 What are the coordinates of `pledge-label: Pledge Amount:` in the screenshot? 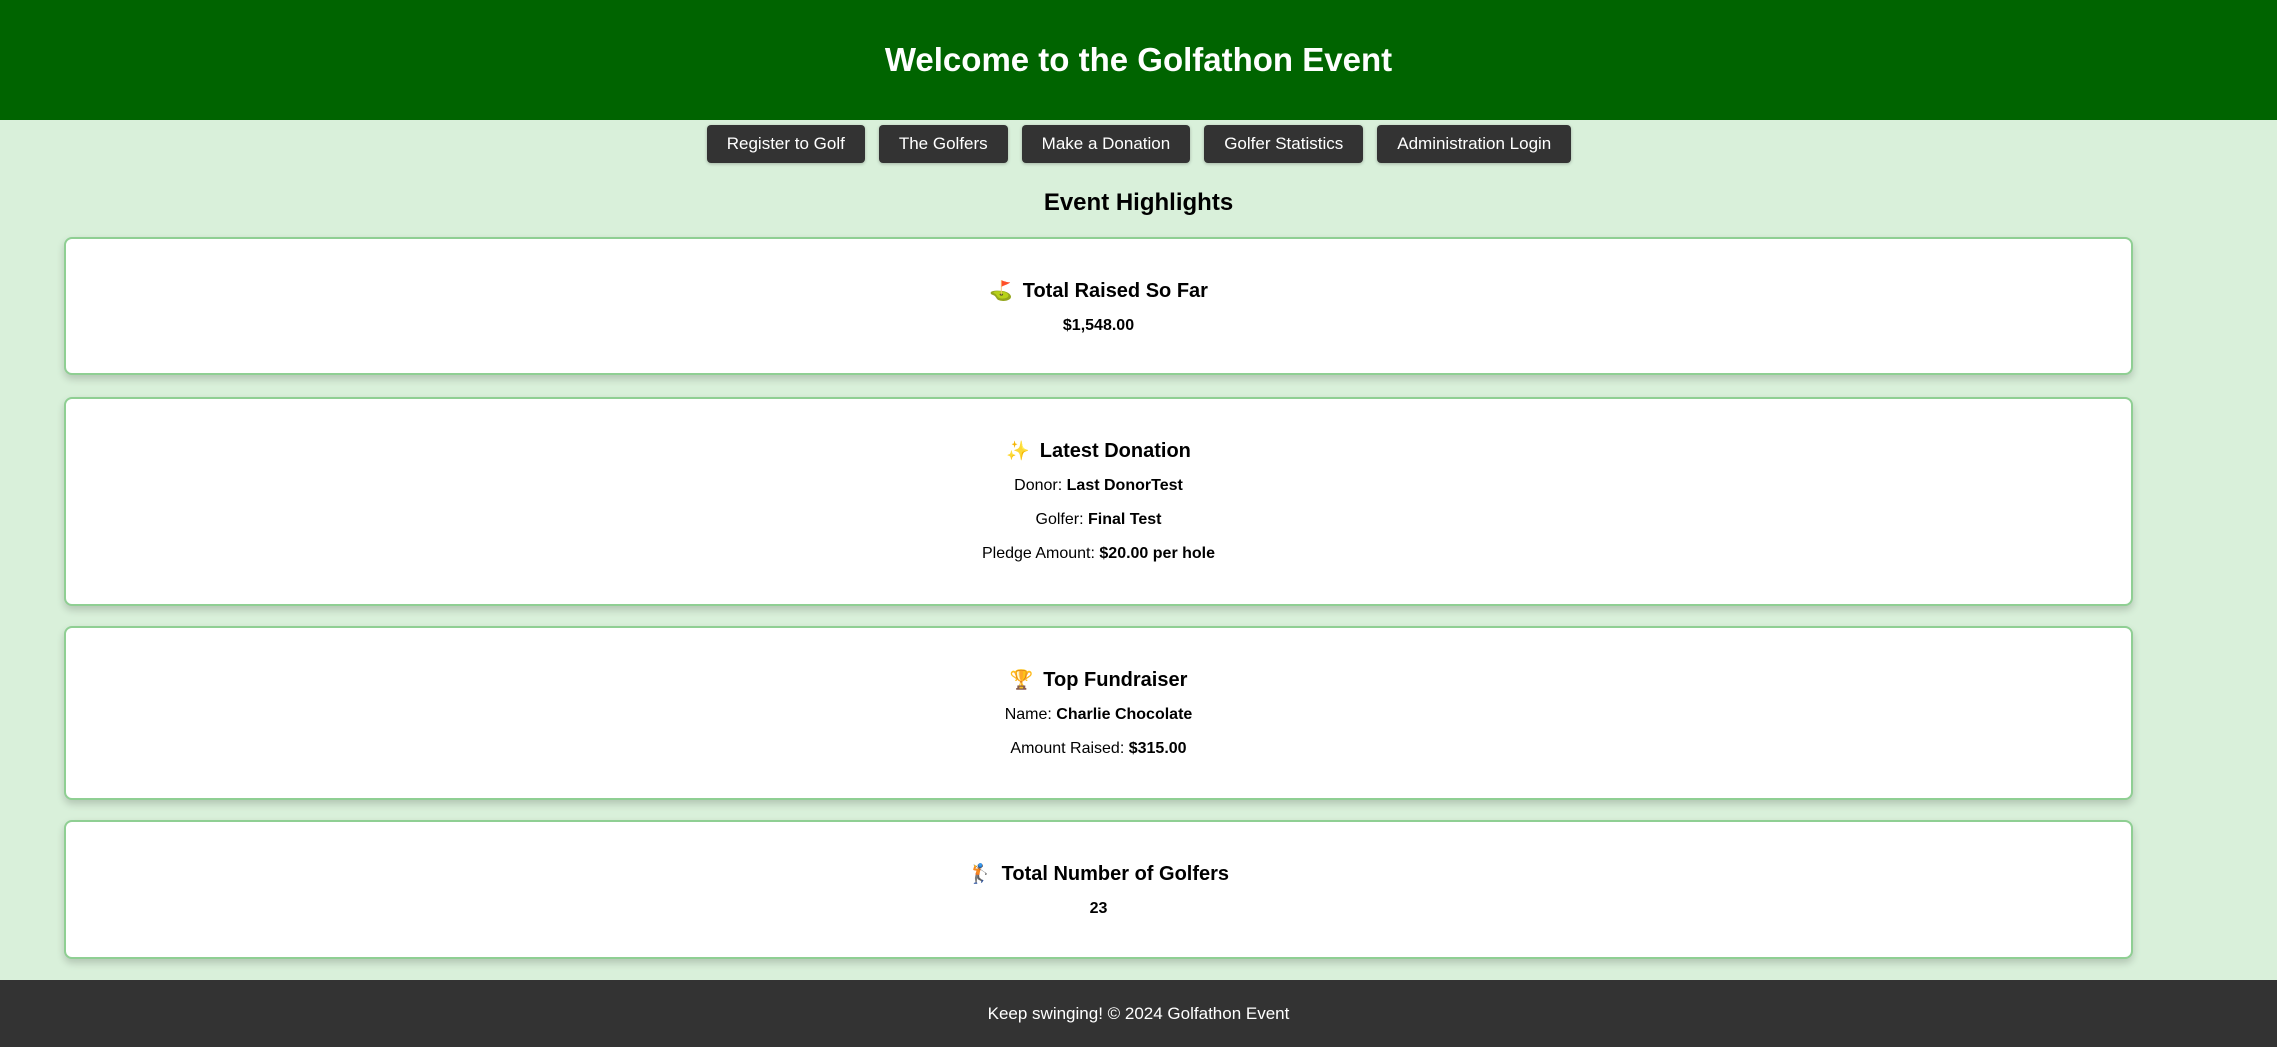 It's located at (1038, 553).